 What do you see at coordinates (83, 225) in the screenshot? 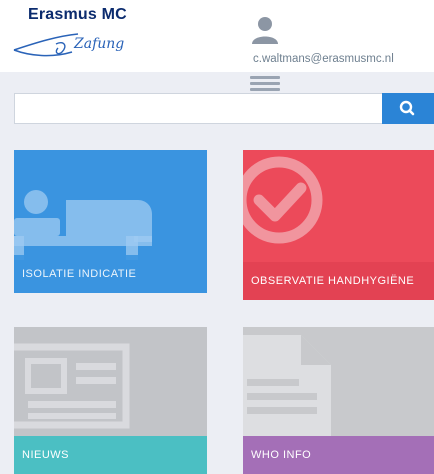
I see `bed-icon` at bounding box center [83, 225].